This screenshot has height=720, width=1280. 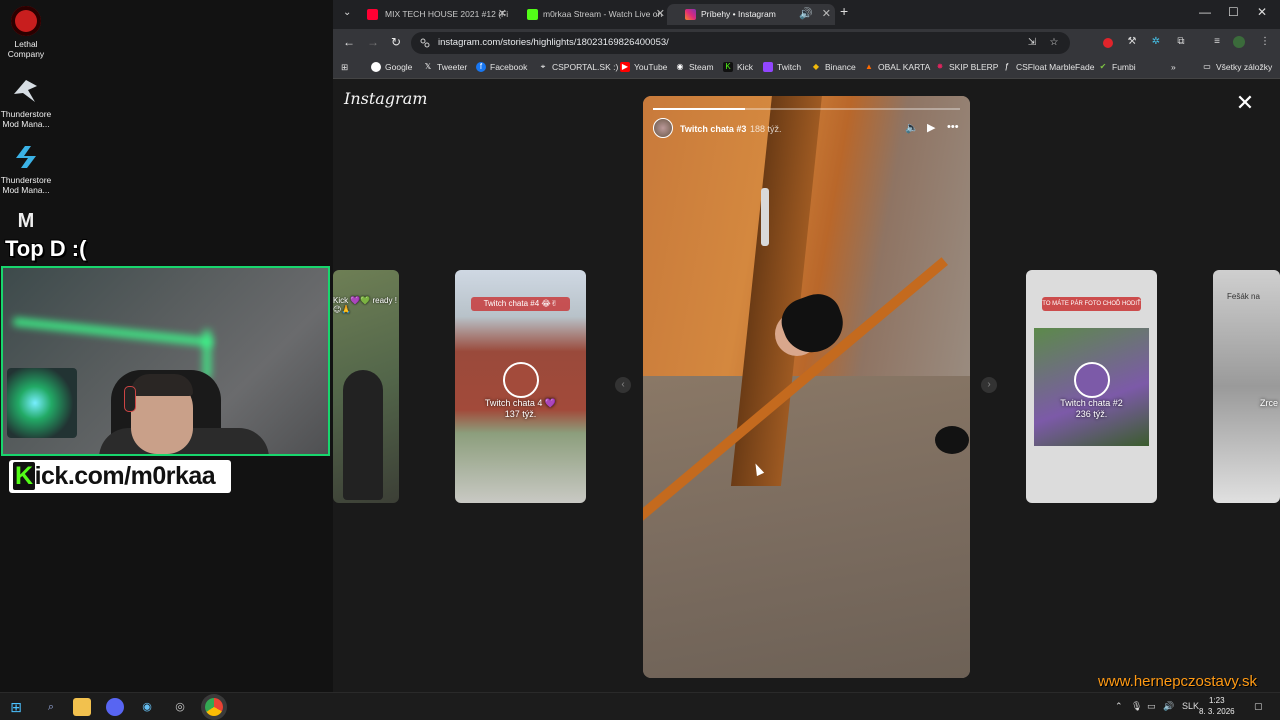 What do you see at coordinates (931, 127) in the screenshot?
I see `play-icon: ▶` at bounding box center [931, 127].